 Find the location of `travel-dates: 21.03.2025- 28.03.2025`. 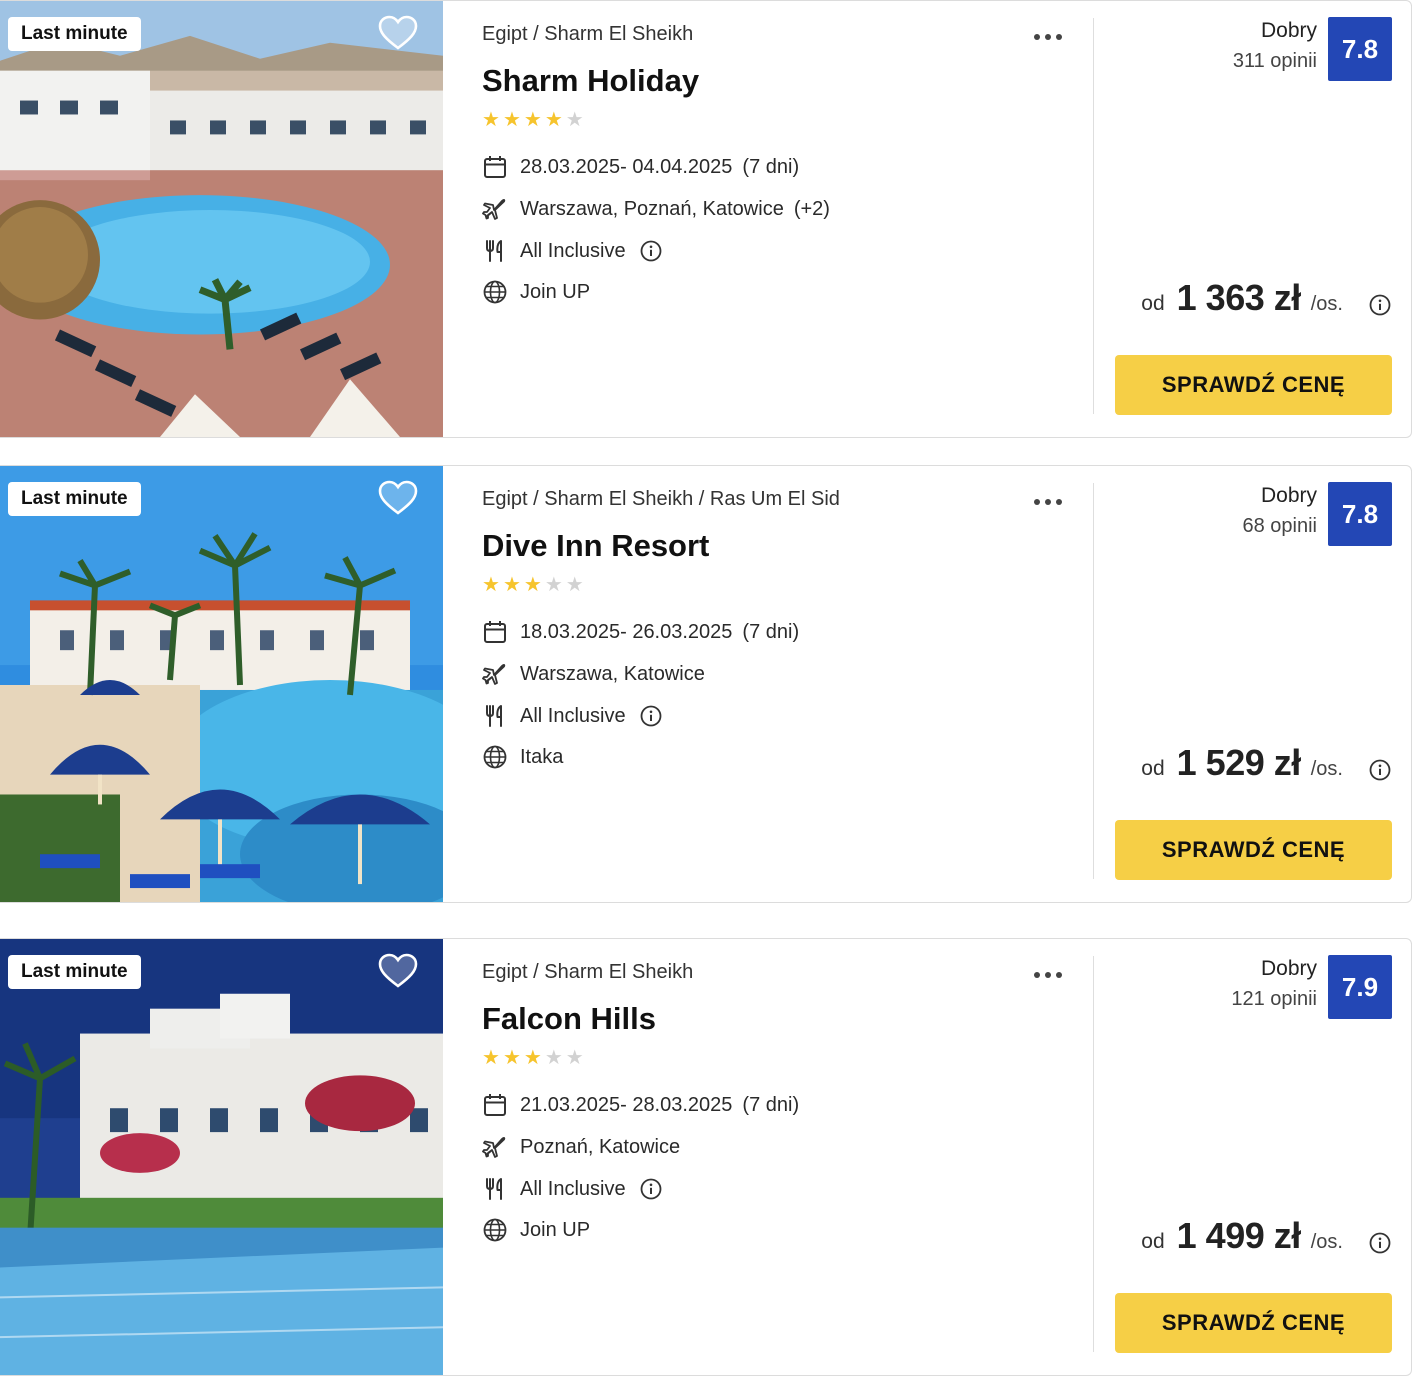

travel-dates: 21.03.2025- 28.03.2025 is located at coordinates (626, 1104).